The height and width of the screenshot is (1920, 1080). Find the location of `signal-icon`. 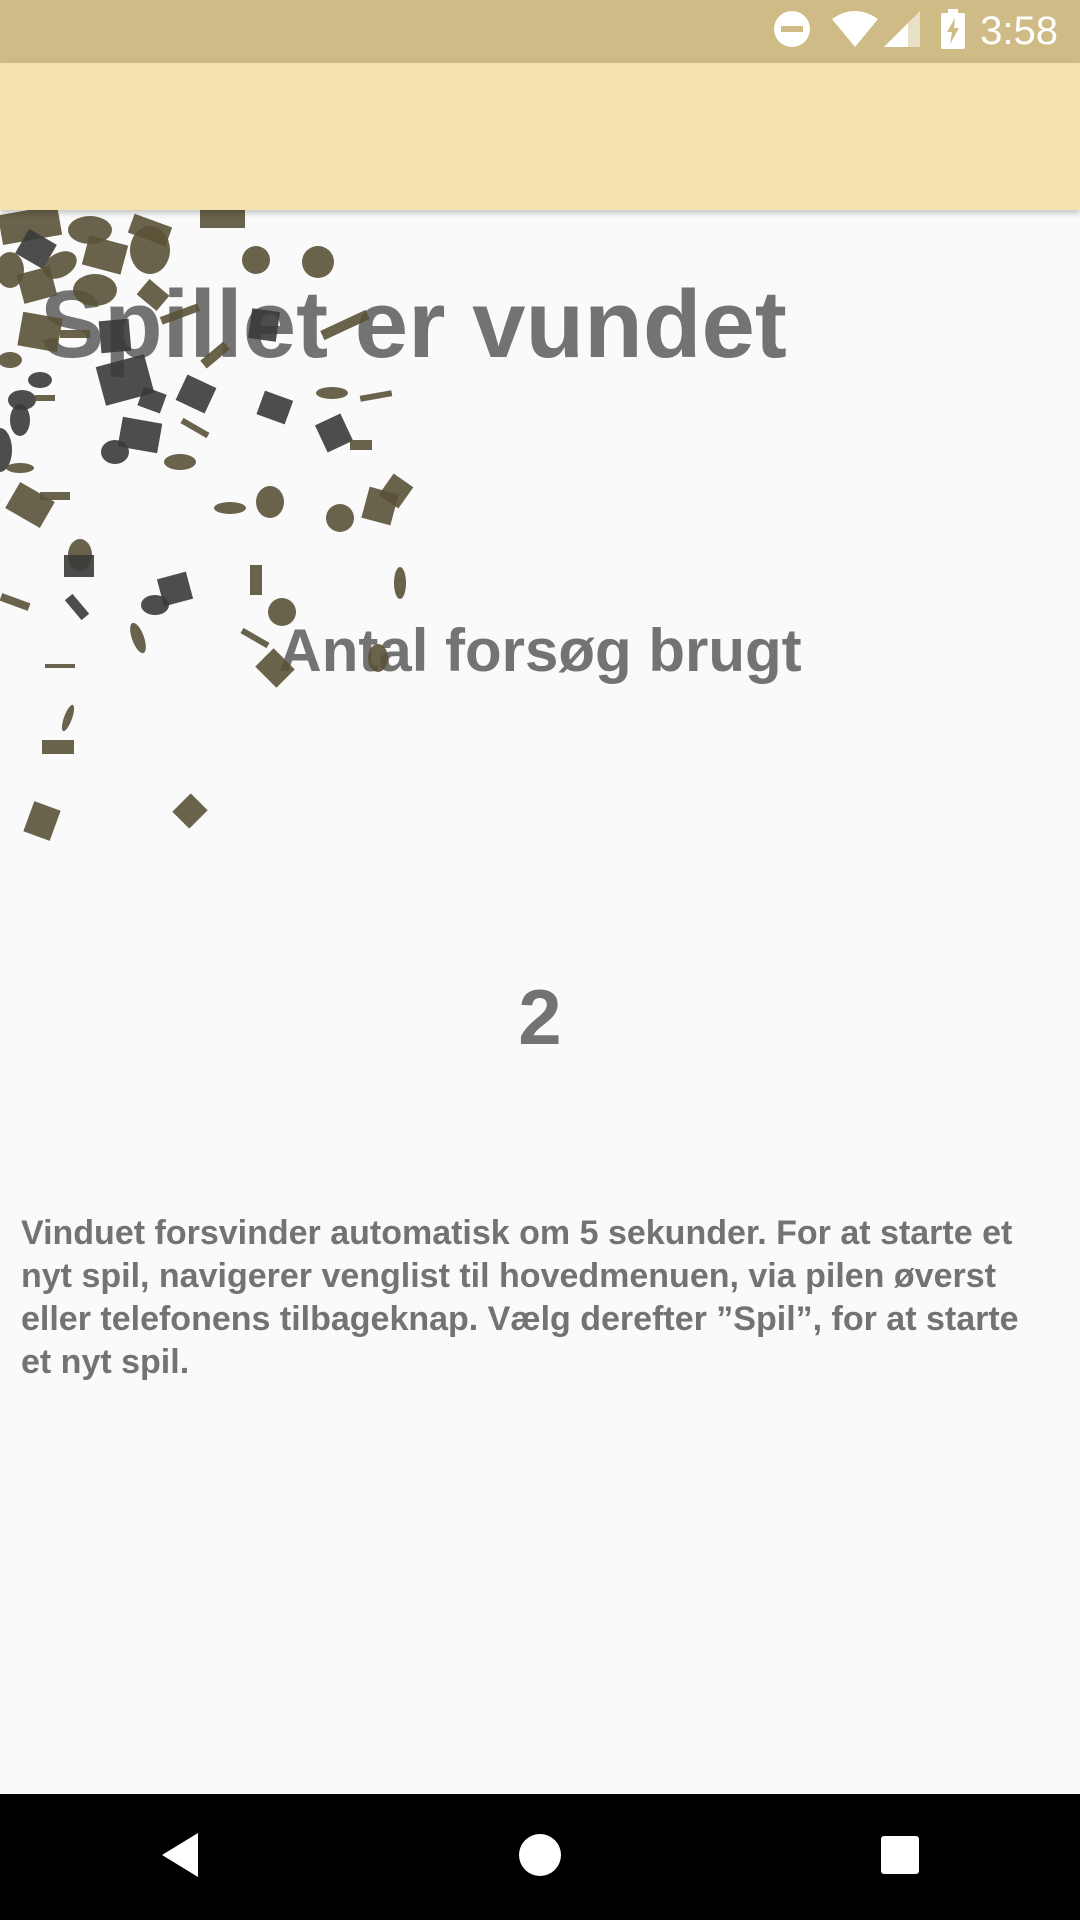

signal-icon is located at coordinates (902, 31).